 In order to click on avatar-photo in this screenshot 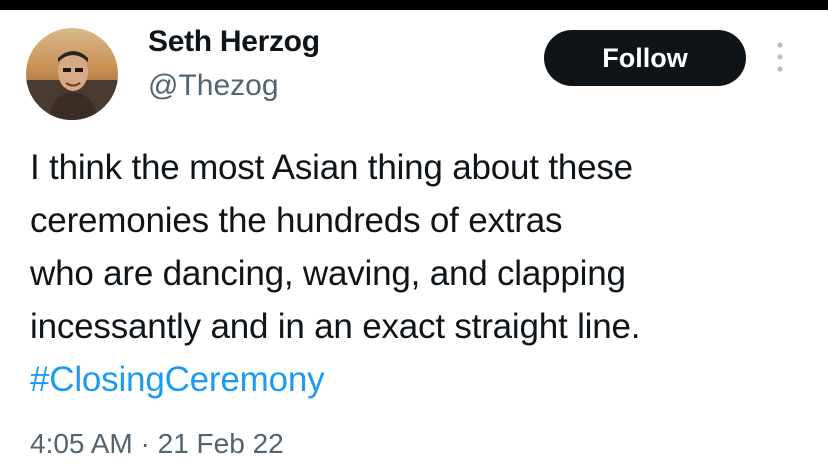, I will do `click(72, 74)`.